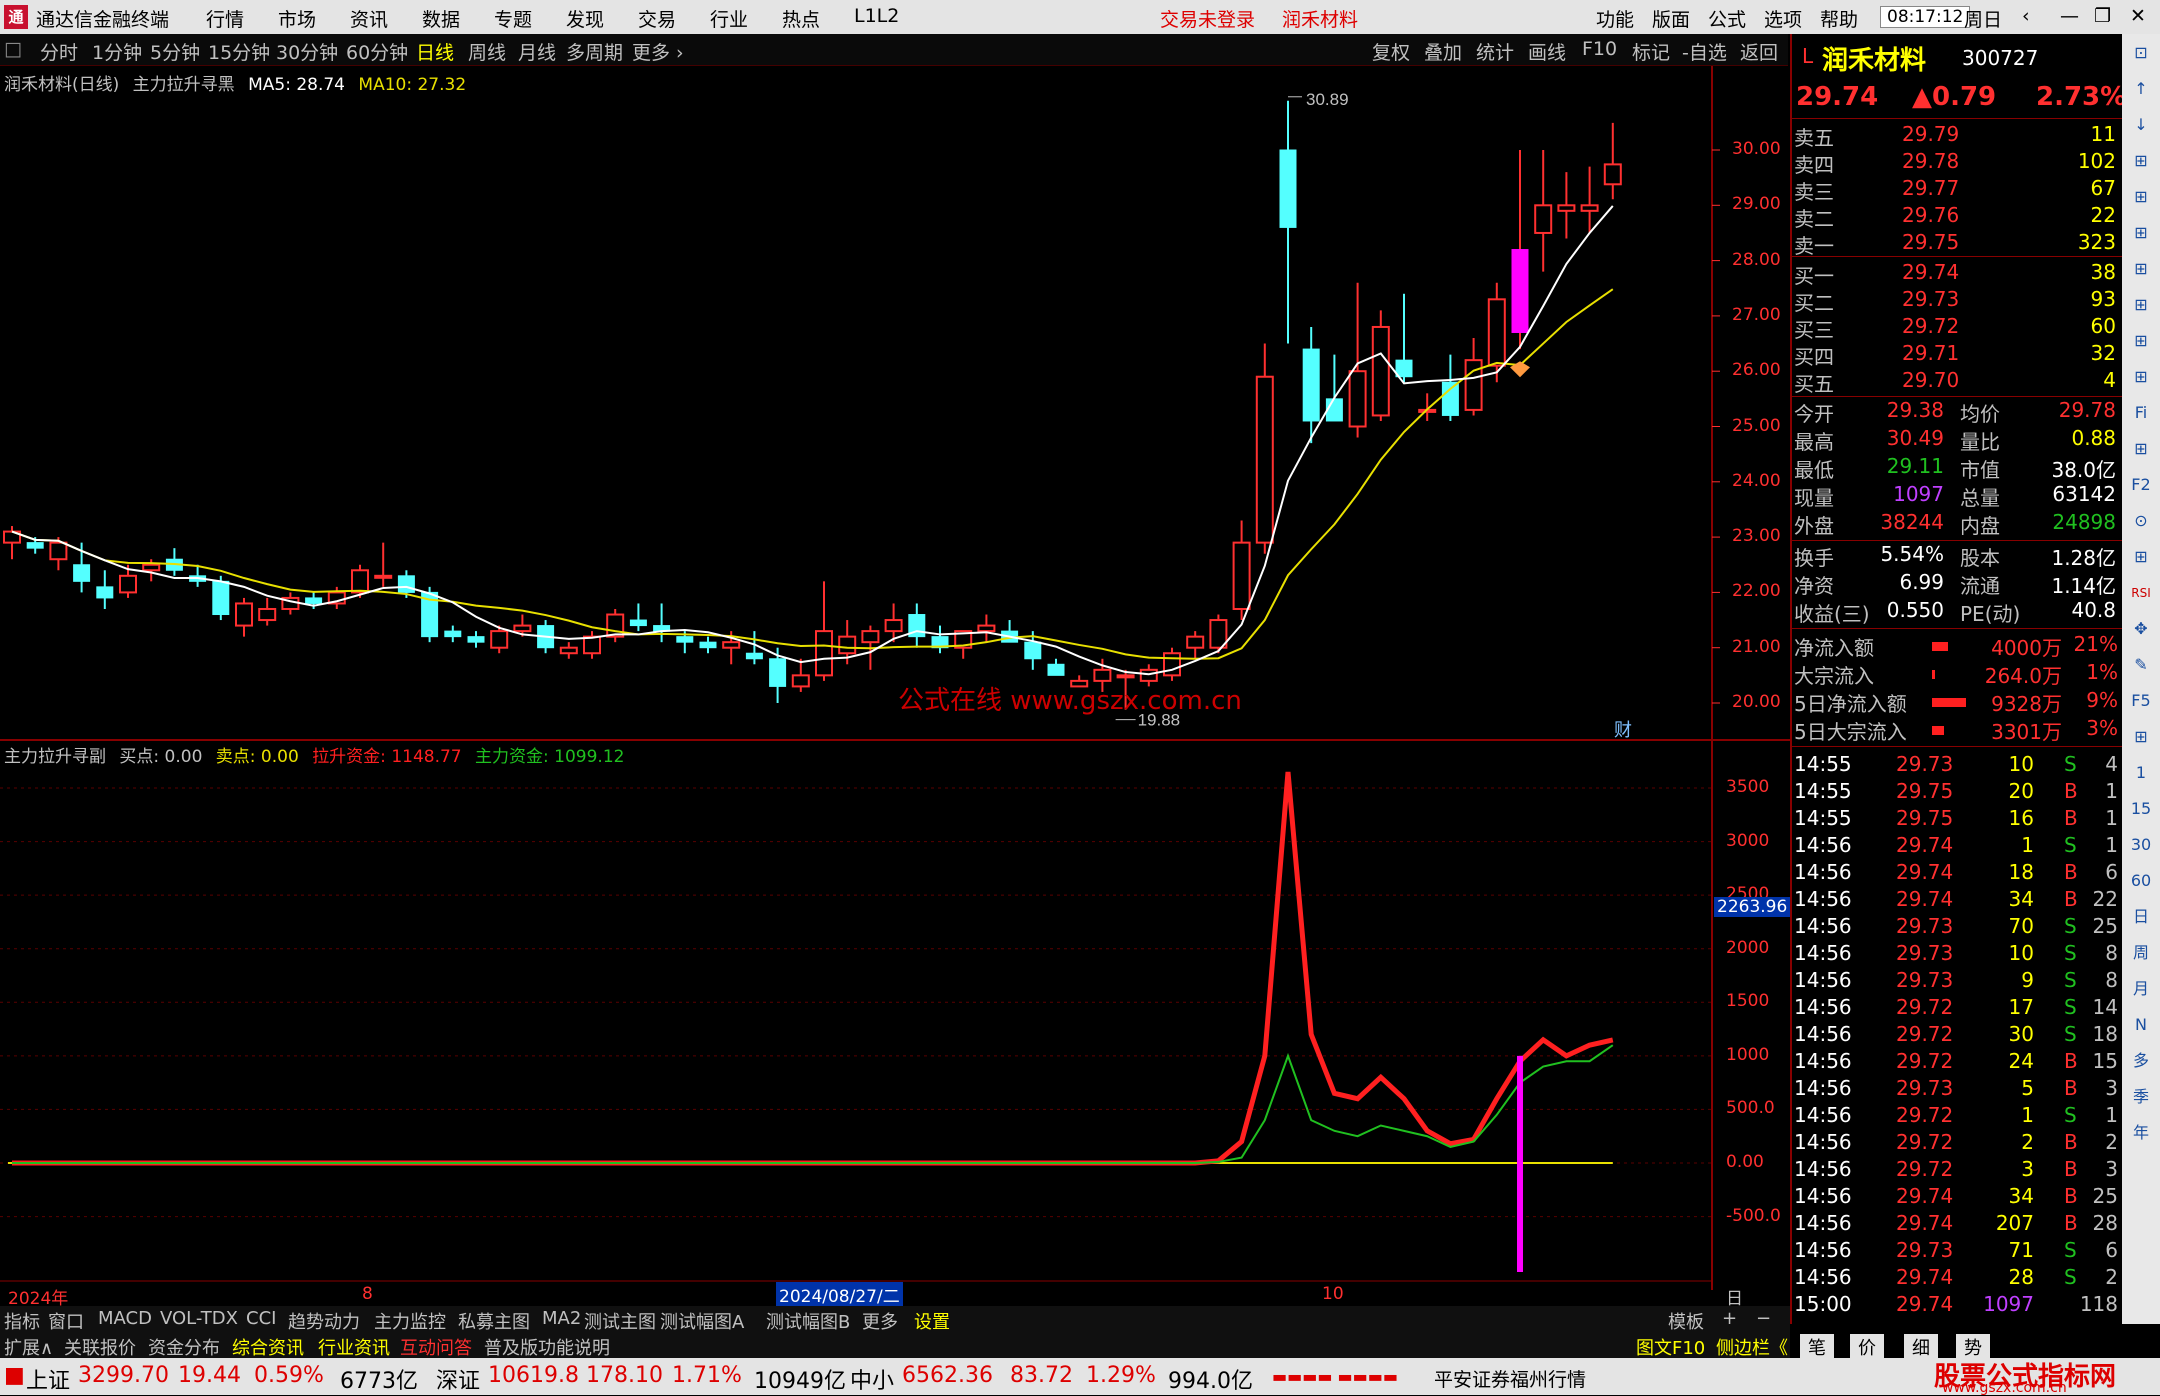  I want to click on indicator-tab: 指标, so click(22, 1321).